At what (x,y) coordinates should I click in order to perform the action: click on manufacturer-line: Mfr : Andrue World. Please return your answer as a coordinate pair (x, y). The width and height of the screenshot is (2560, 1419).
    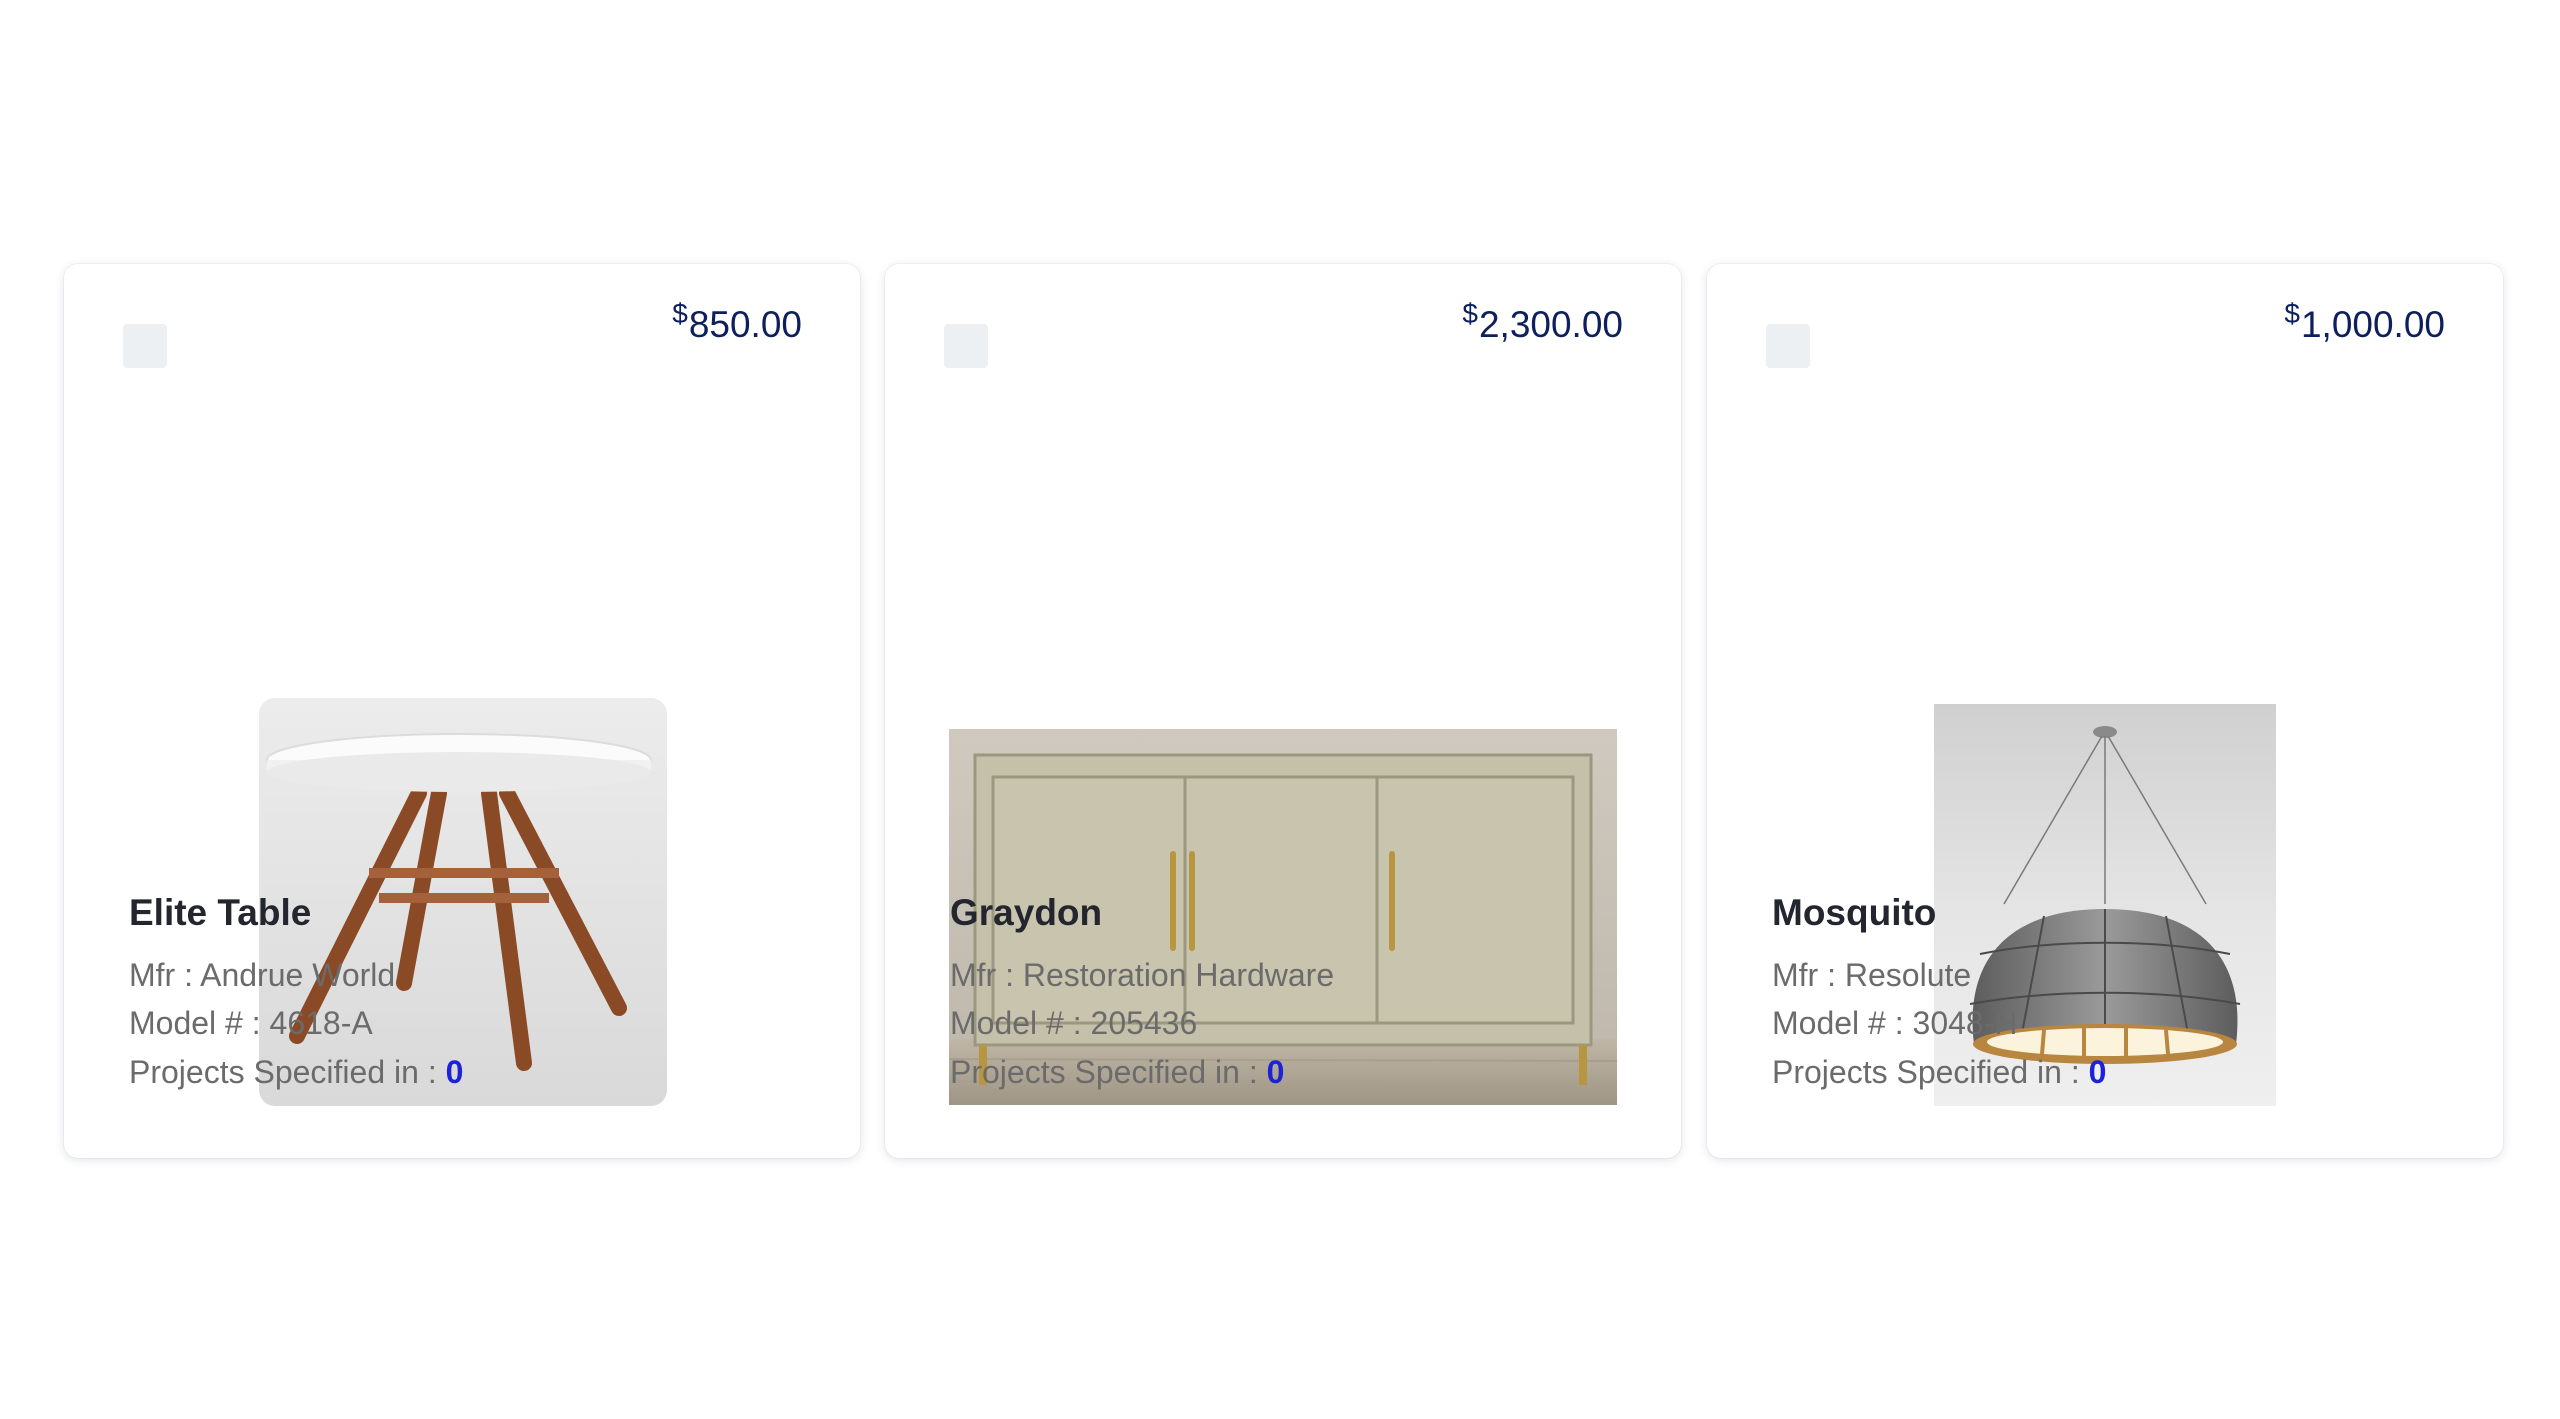
    Looking at the image, I should click on (262, 975).